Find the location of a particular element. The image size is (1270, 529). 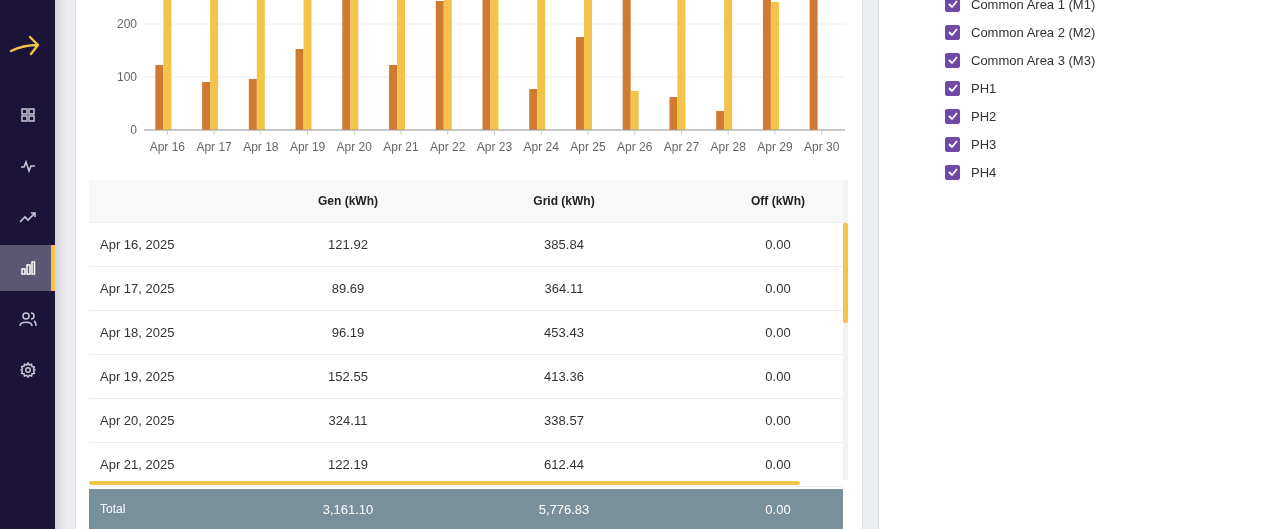

meter-label: Common Area 1 (M1) is located at coordinates (1033, 6).